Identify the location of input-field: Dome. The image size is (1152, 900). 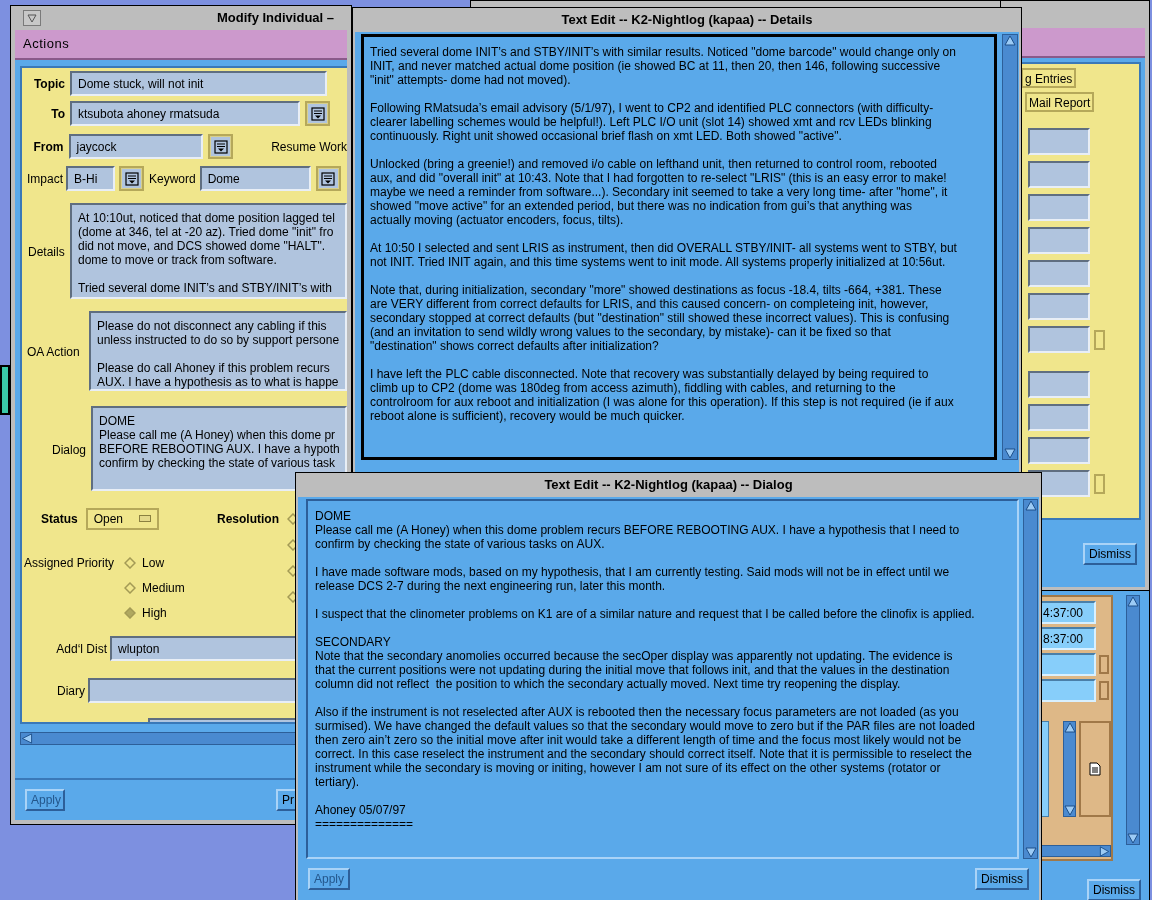
(255, 178).